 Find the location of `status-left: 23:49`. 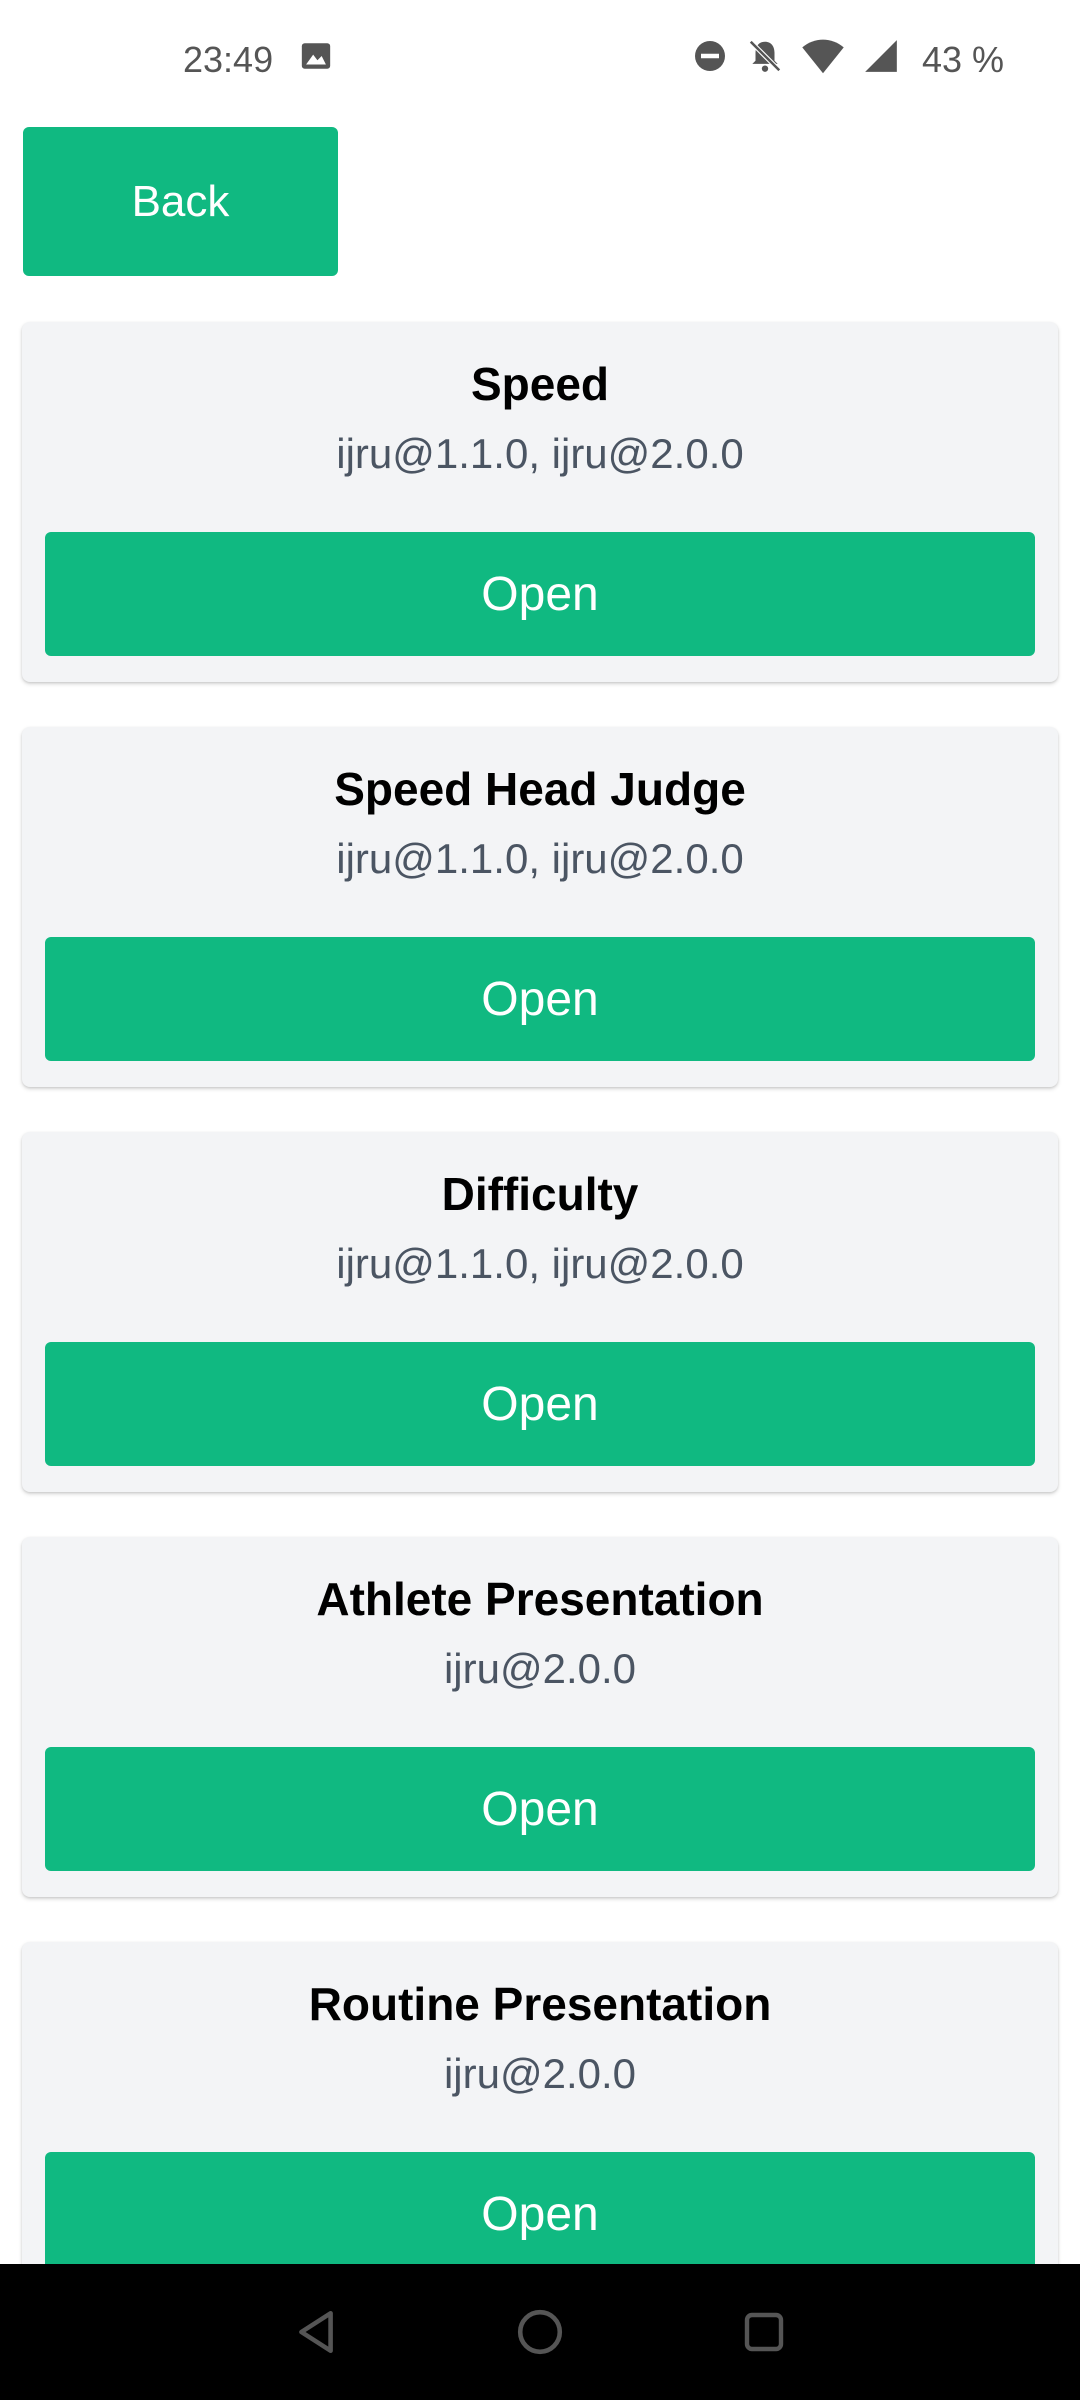

status-left: 23:49 is located at coordinates (258, 60).